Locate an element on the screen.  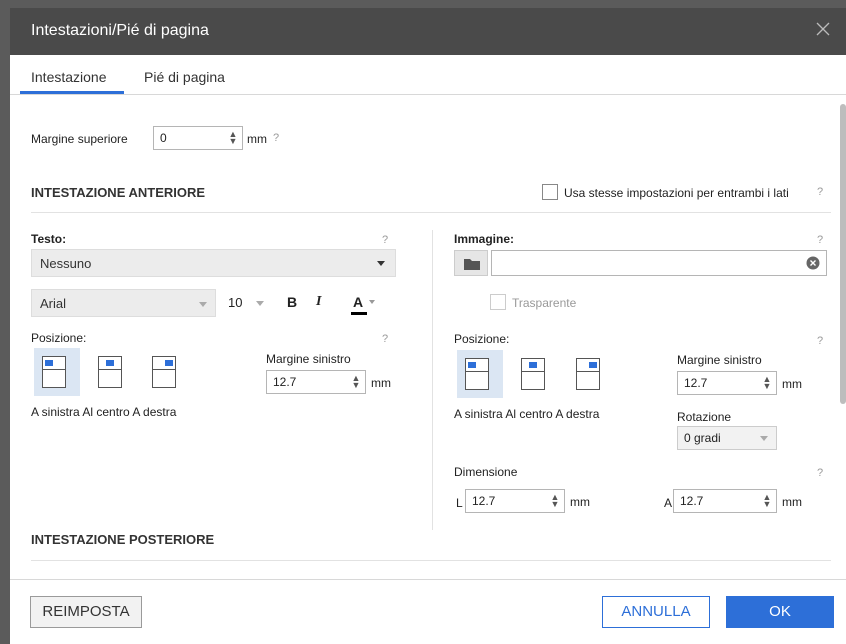
dimension-label: Dimensione is located at coordinates (486, 472).